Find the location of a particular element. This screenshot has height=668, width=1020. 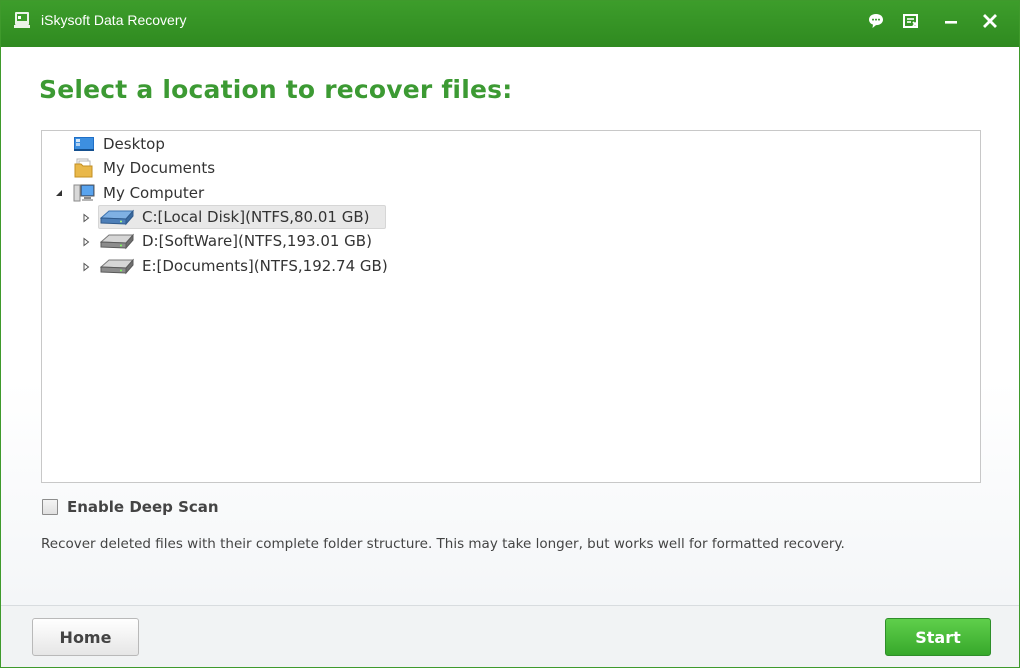

tree-item-label: Desktop is located at coordinates (134, 144).